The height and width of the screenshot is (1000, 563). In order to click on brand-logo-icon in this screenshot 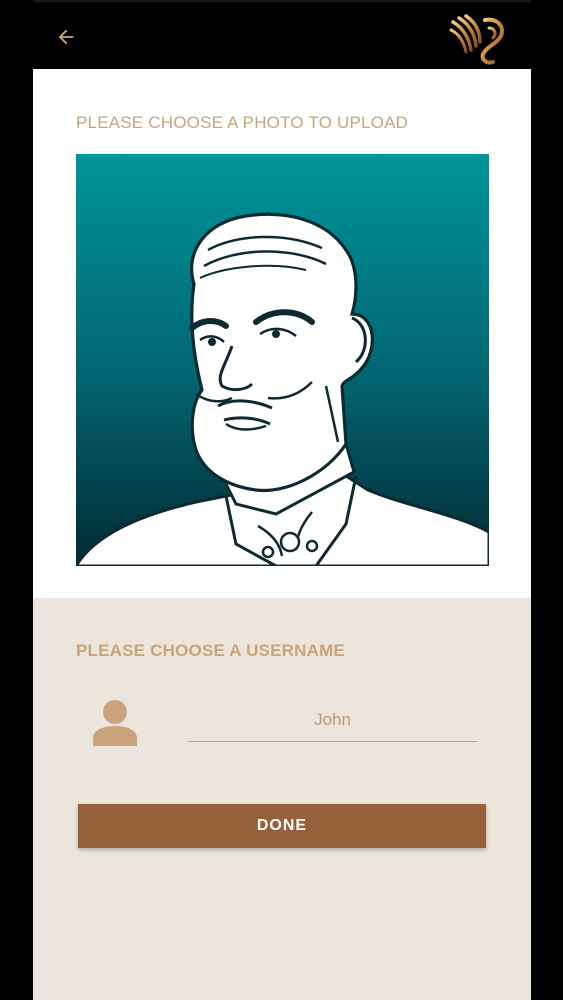, I will do `click(476, 39)`.